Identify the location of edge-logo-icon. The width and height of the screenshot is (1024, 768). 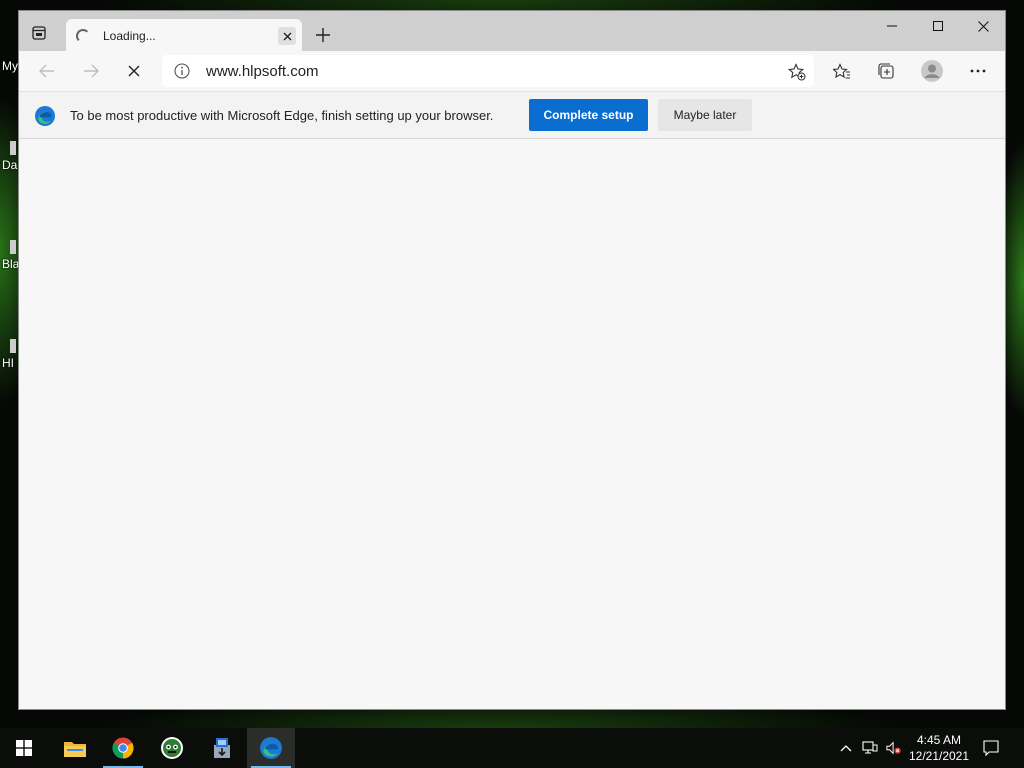
(45, 116).